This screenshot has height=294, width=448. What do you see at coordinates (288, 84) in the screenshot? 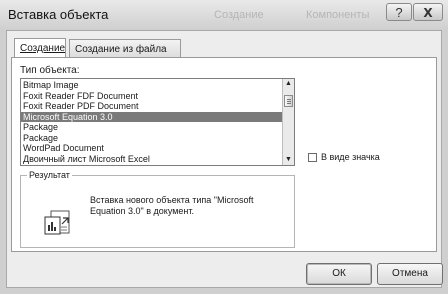
I see `arrow-up-icon: ▲` at bounding box center [288, 84].